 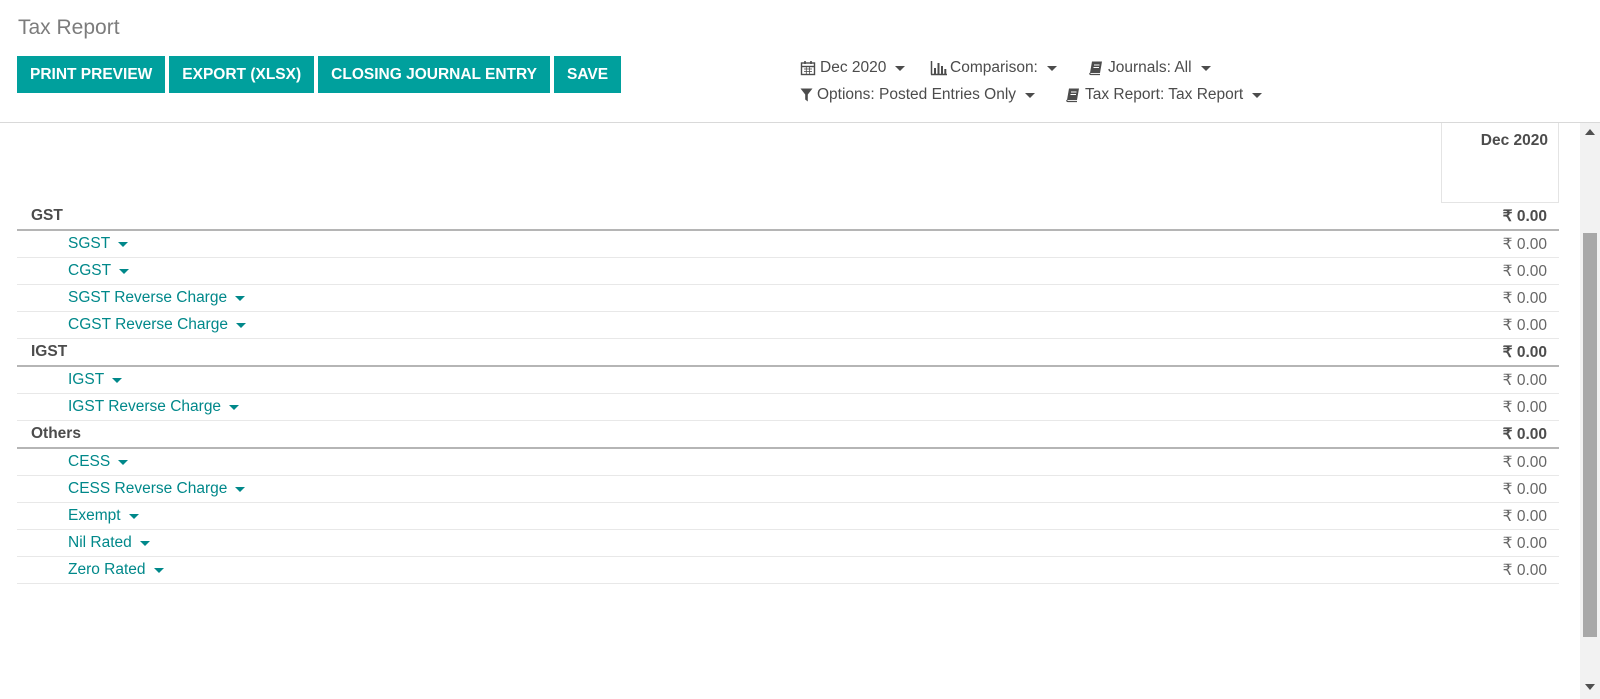 I want to click on save-button: SAVE, so click(x=587, y=74).